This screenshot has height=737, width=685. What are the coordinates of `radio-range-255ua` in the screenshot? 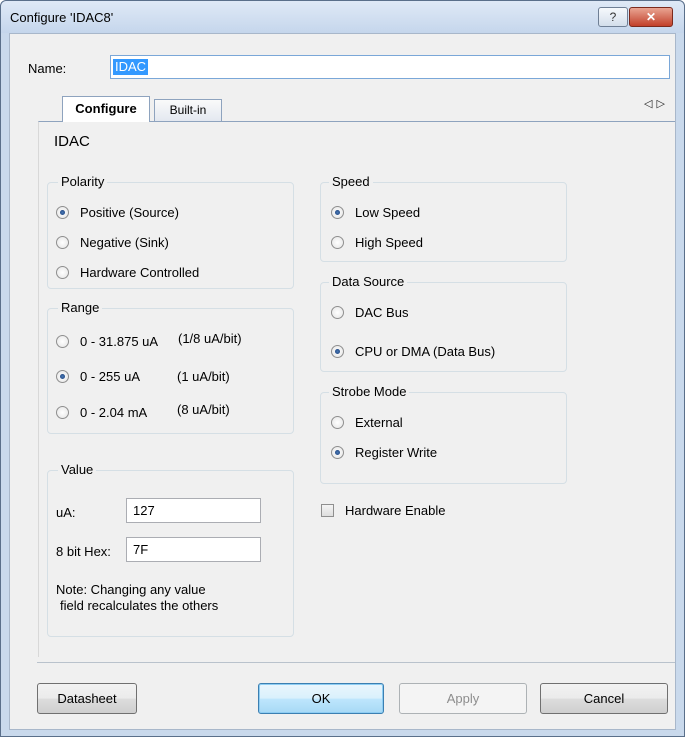 It's located at (62, 376).